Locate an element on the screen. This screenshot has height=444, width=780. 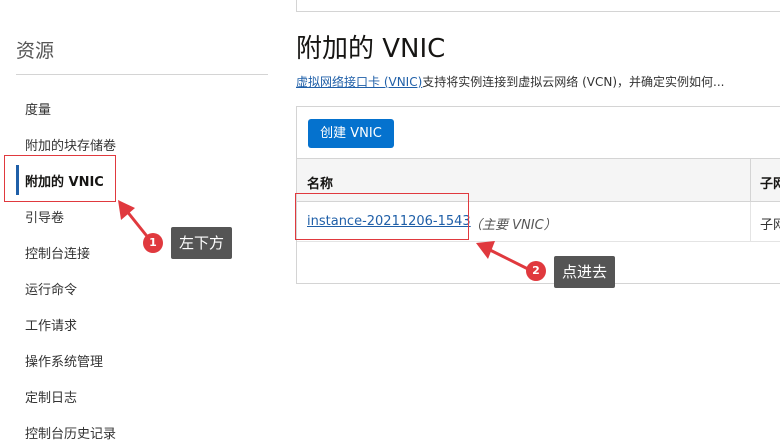
sidebar-item-boot-volume: 引导卷 is located at coordinates (44, 216).